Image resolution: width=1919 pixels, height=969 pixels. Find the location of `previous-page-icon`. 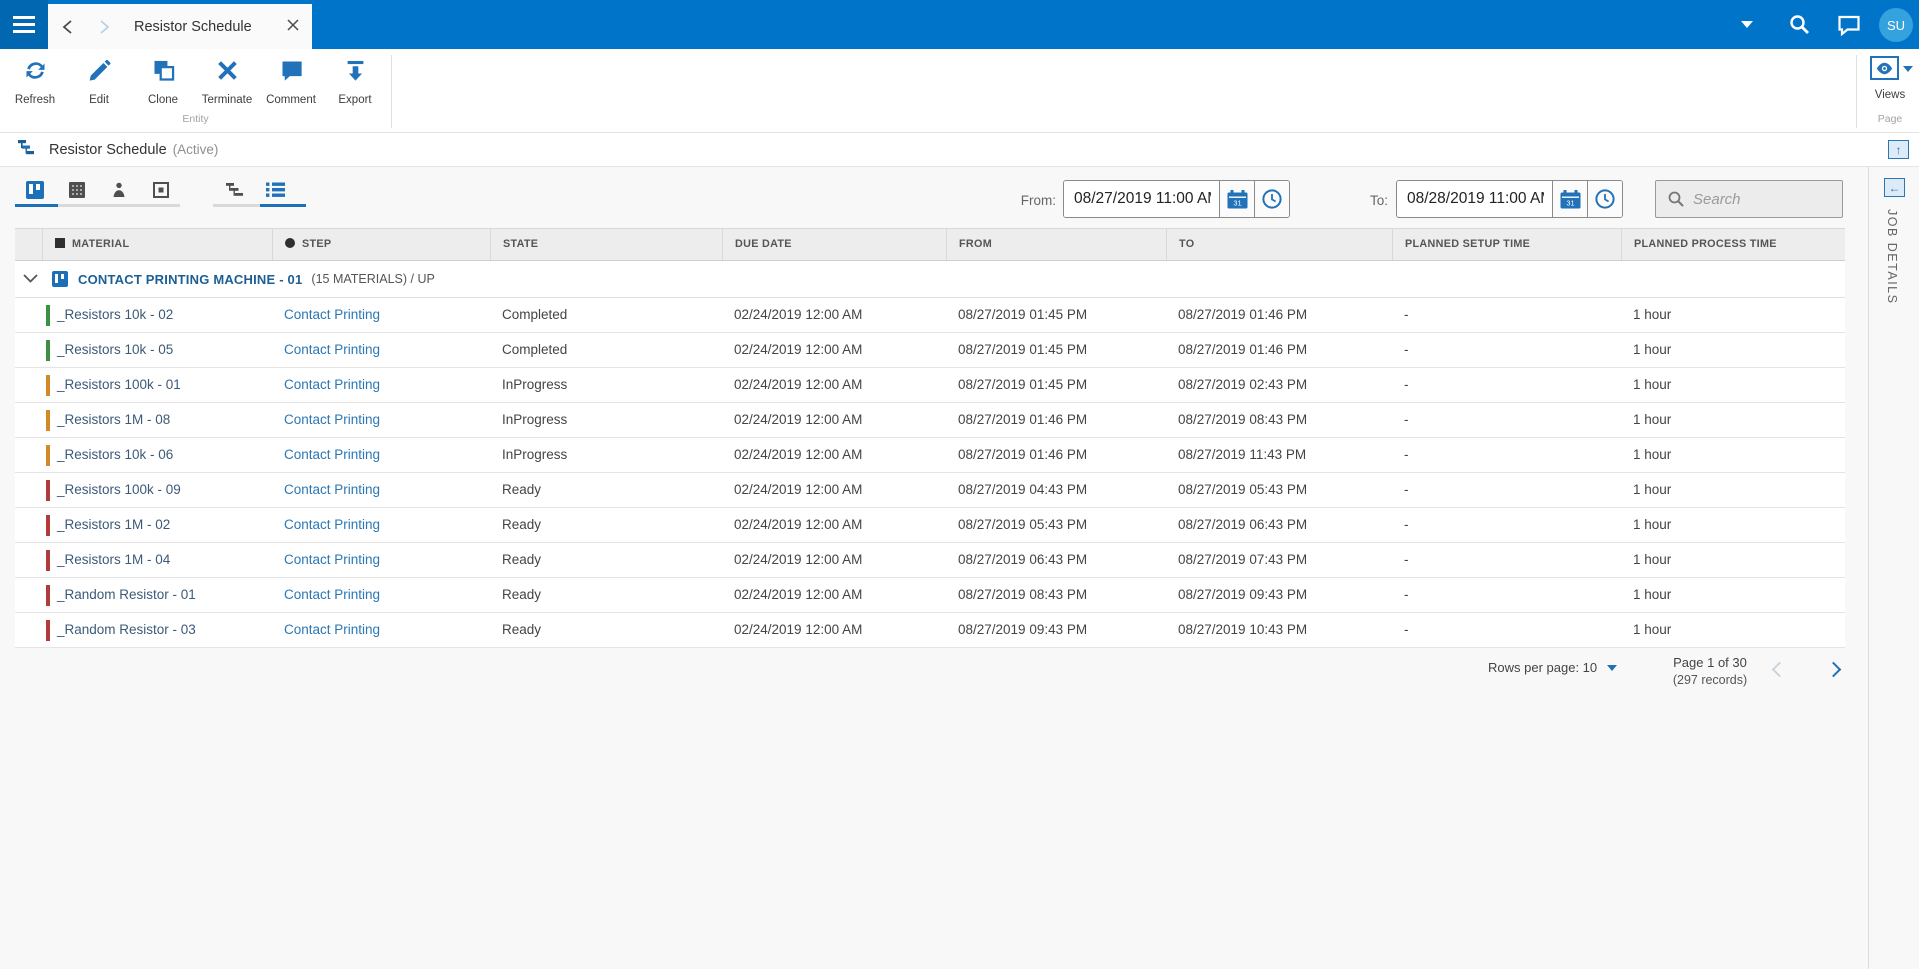

previous-page-icon is located at coordinates (1779, 669).